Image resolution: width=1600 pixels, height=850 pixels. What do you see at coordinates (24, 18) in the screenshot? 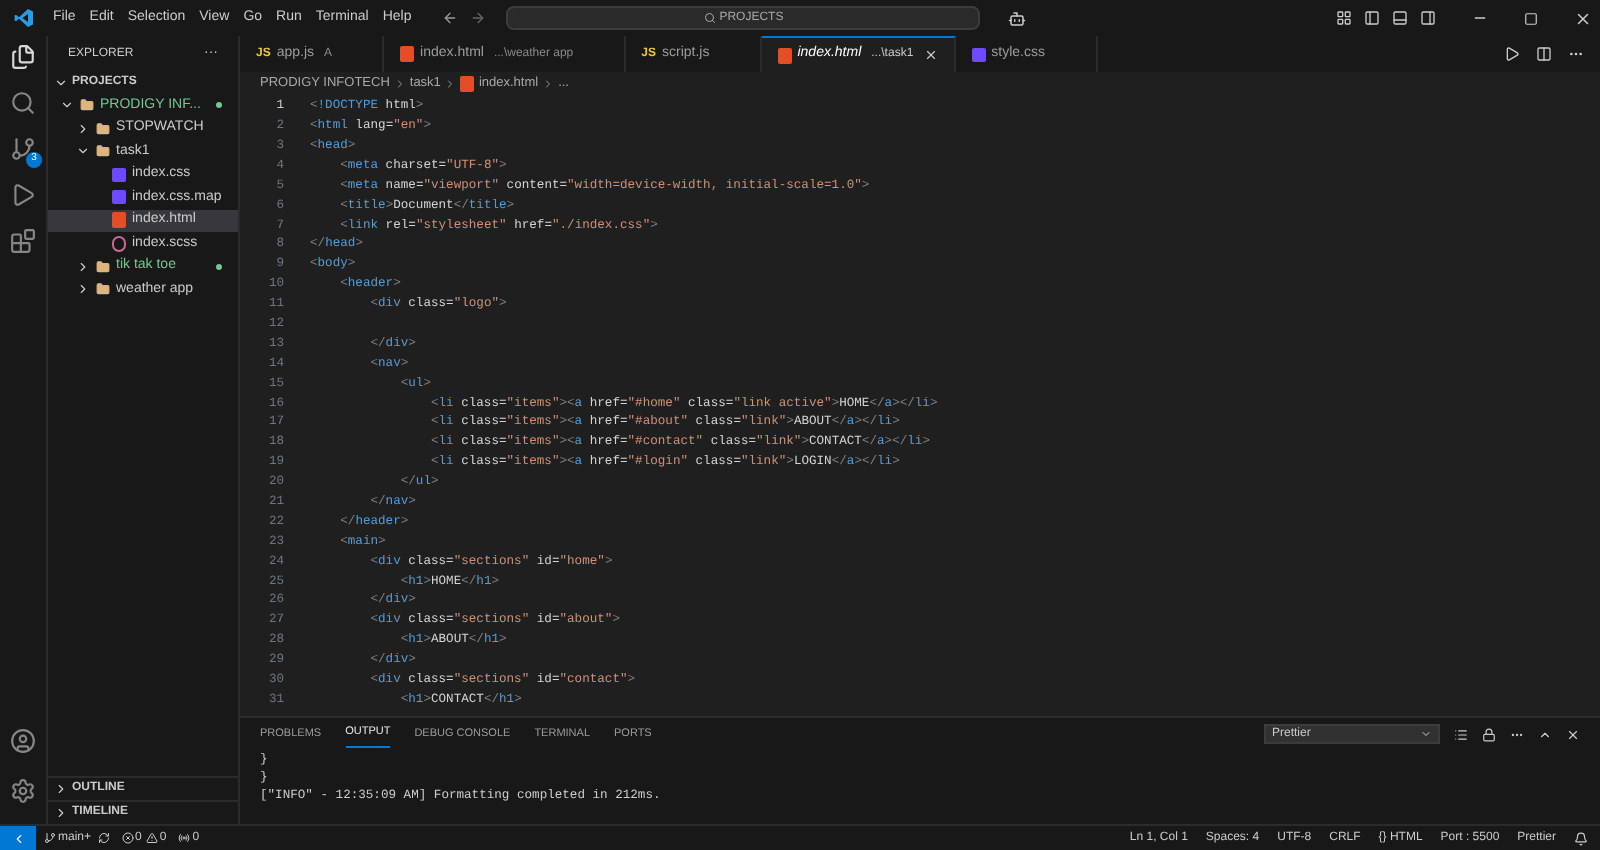
I see `vscode-logo-icon` at bounding box center [24, 18].